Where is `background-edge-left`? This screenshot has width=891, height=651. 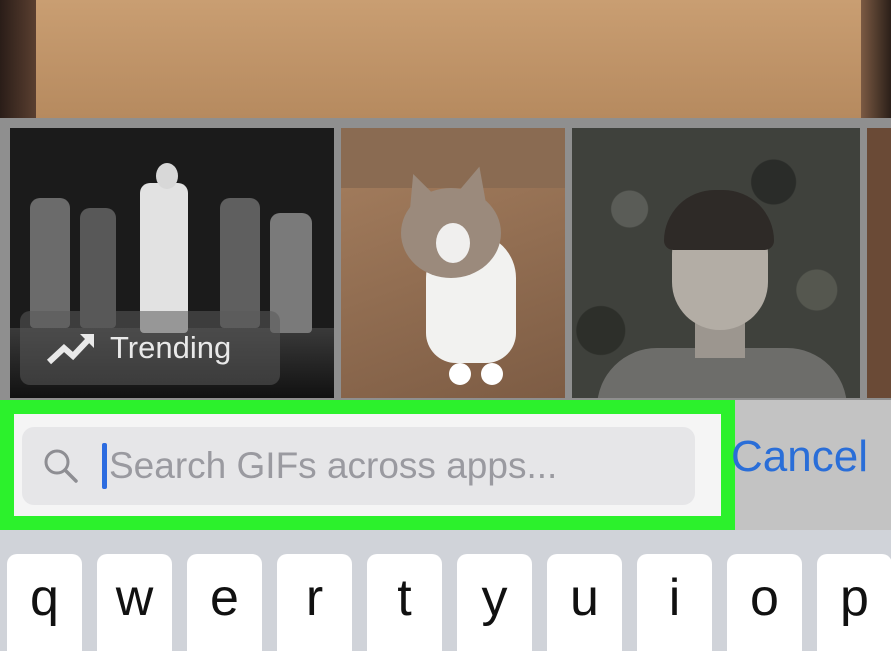
background-edge-left is located at coordinates (18, 59).